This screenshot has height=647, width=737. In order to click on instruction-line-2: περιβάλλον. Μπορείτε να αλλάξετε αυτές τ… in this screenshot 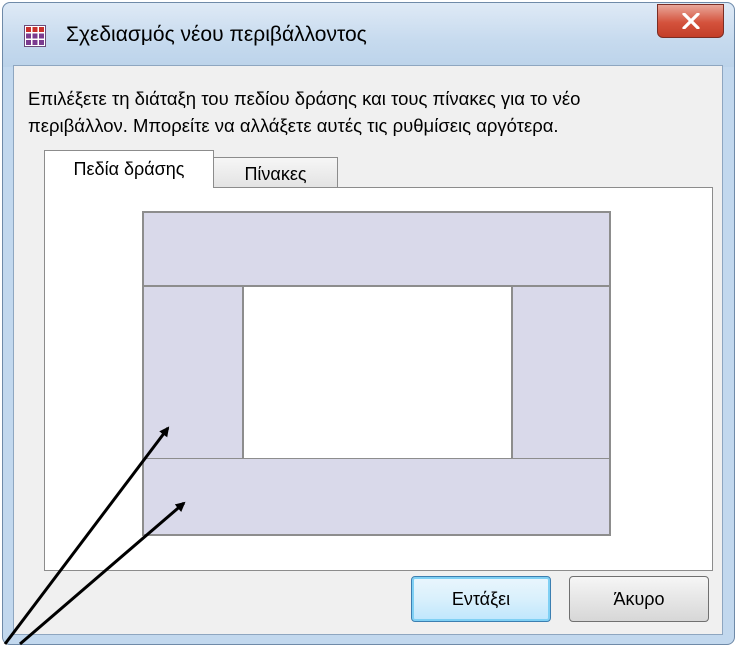, I will do `click(293, 125)`.